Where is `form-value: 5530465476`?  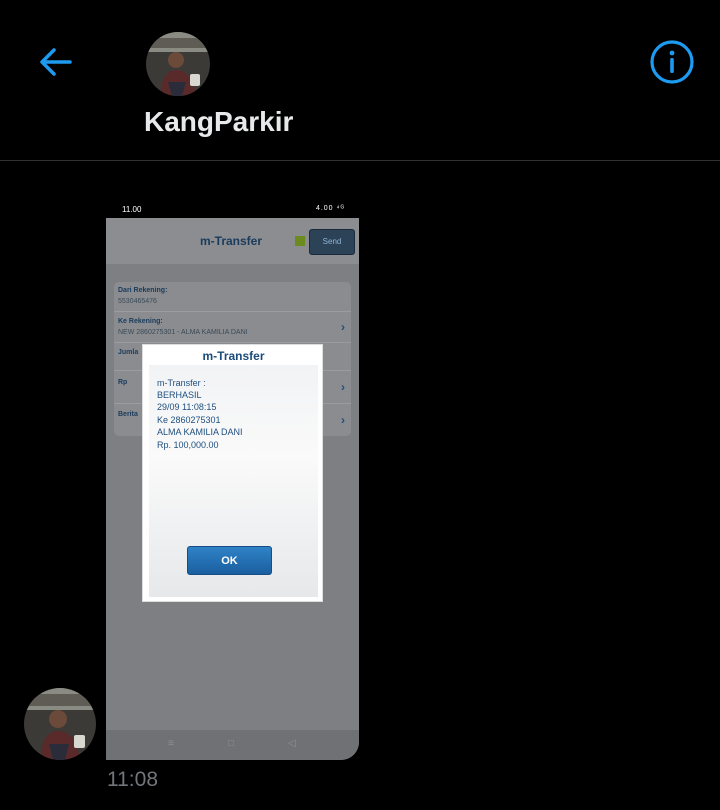
form-value: 5530465476 is located at coordinates (137, 301).